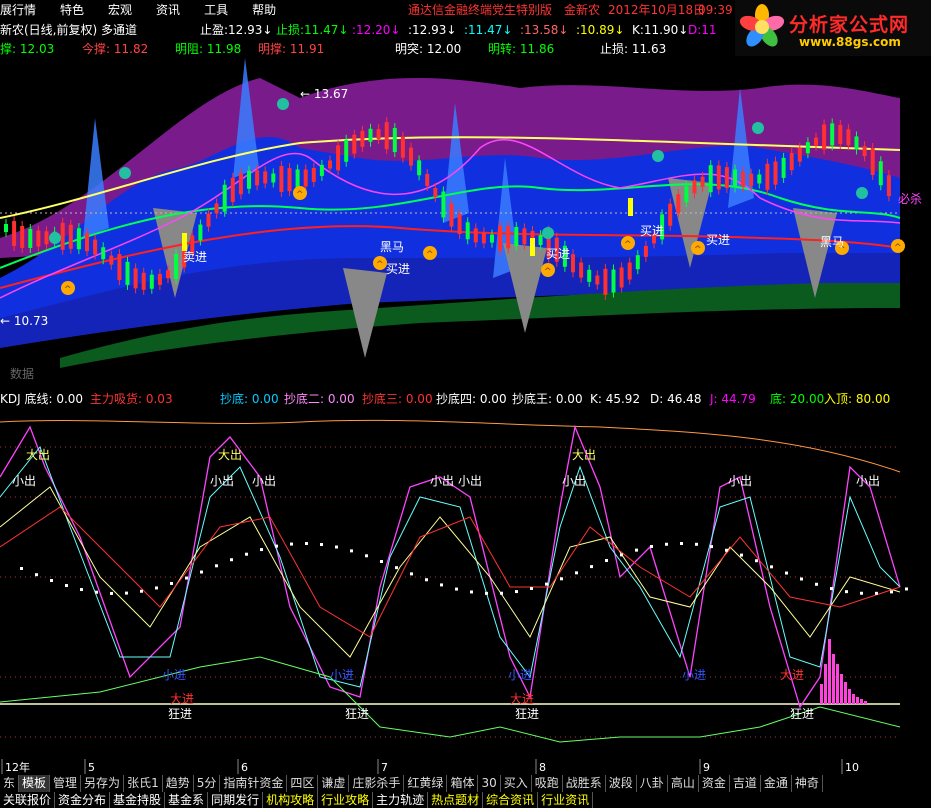 The width and height of the screenshot is (931, 808). What do you see at coordinates (584, 783) in the screenshot?
I see `tab-16: 战胜系` at bounding box center [584, 783].